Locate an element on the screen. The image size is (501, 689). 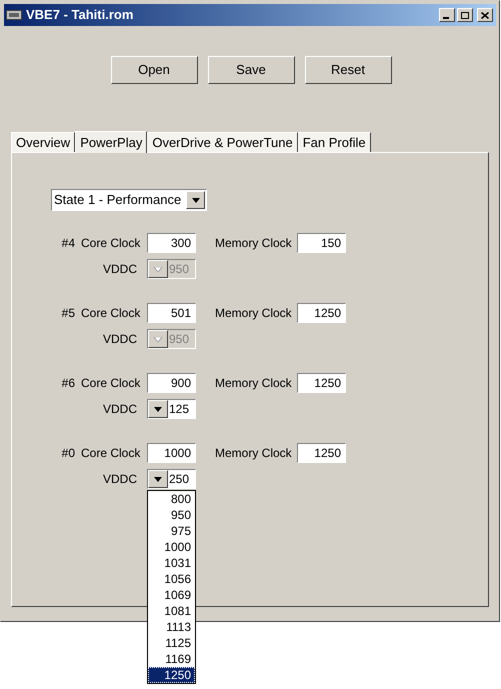
core-clock-field: 1000 is located at coordinates (171, 453).